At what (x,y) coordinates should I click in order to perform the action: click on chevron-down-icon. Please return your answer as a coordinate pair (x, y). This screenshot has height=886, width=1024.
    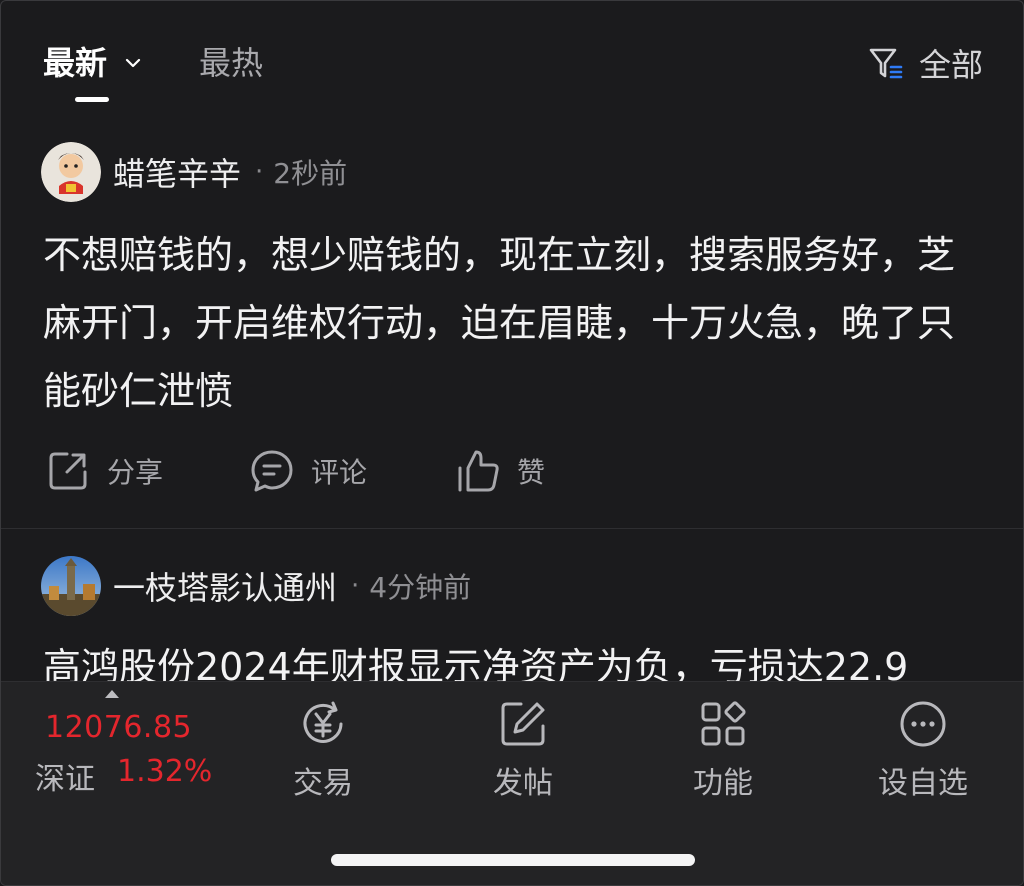
    Looking at the image, I should click on (133, 63).